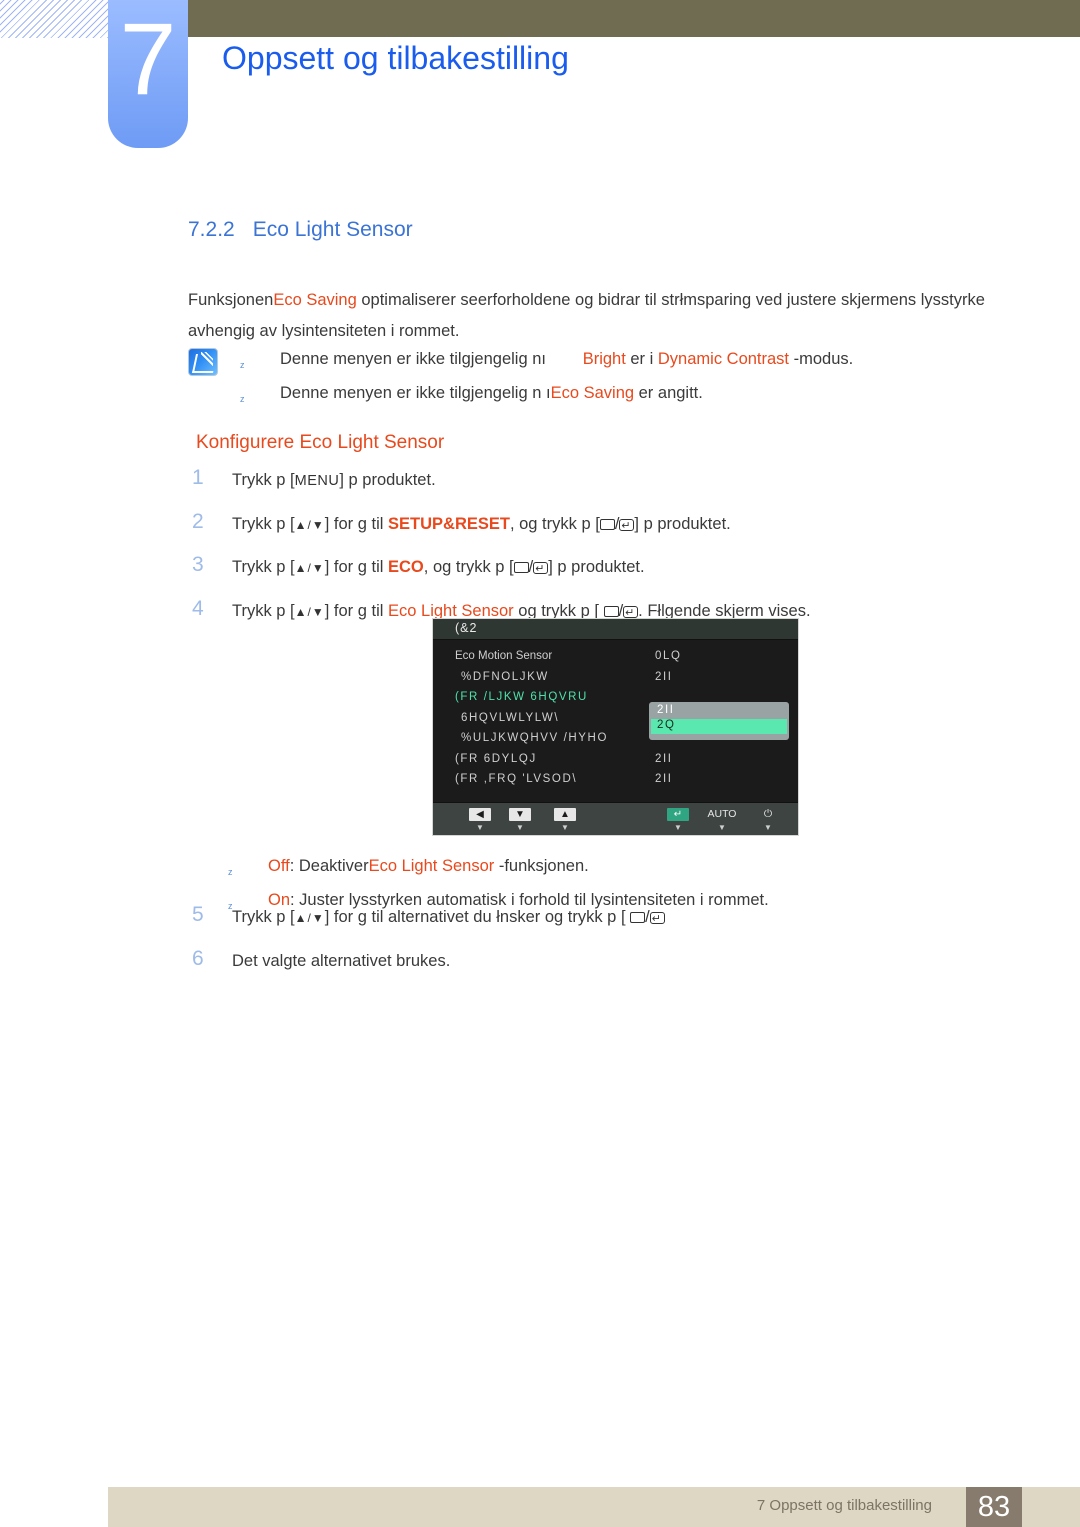 The width and height of the screenshot is (1080, 1527). I want to click on step-number: 3, so click(198, 564).